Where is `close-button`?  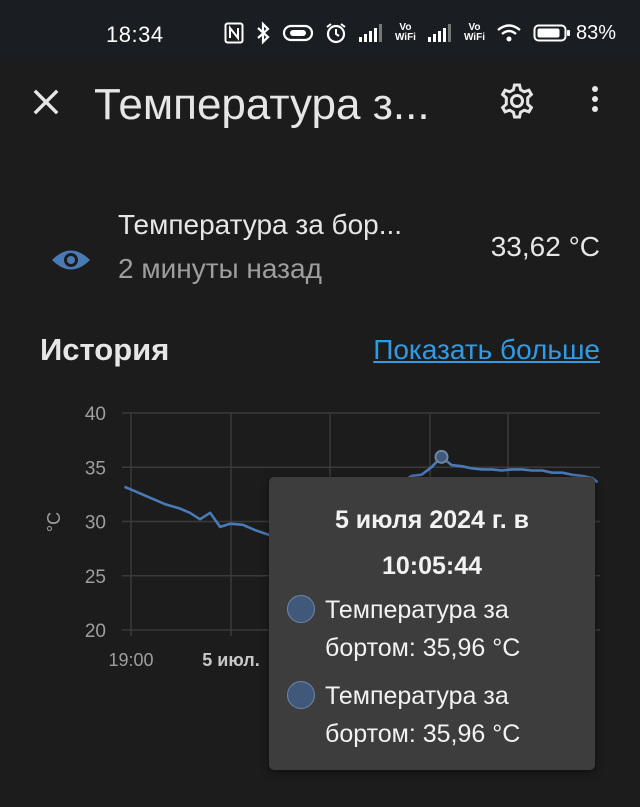
close-button is located at coordinates (46, 102).